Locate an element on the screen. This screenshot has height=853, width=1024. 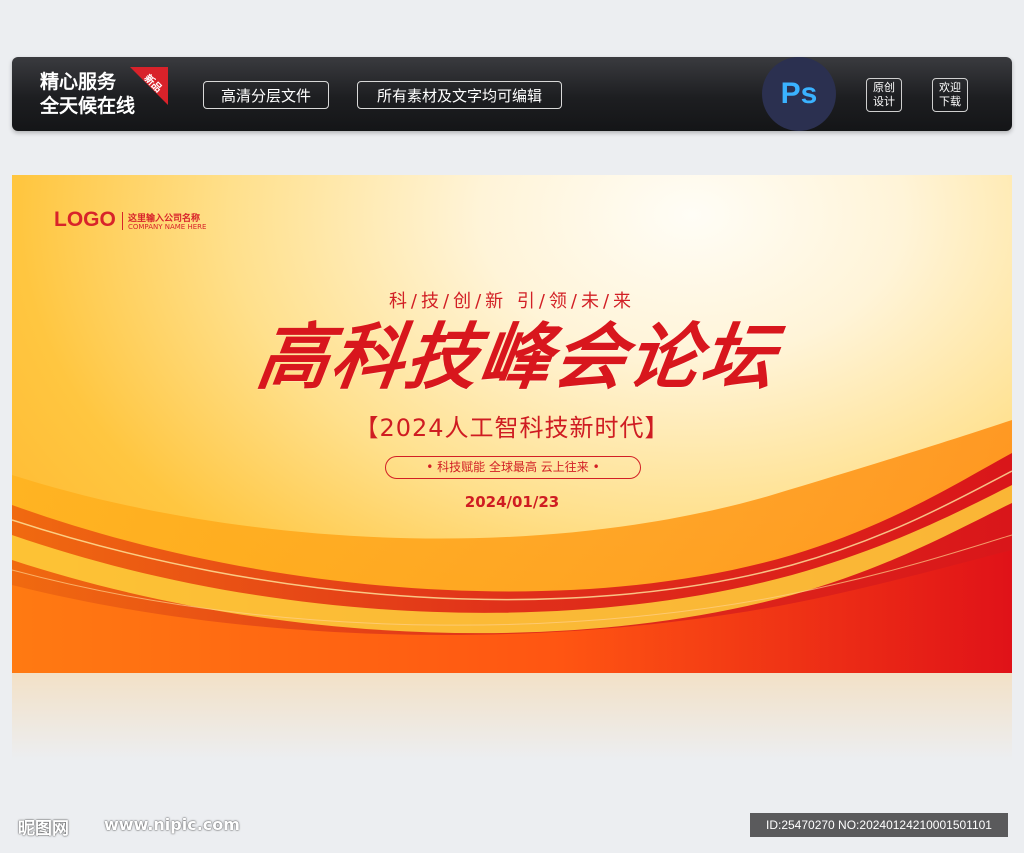
original-design-line-1: 原创 is located at coordinates (884, 87).